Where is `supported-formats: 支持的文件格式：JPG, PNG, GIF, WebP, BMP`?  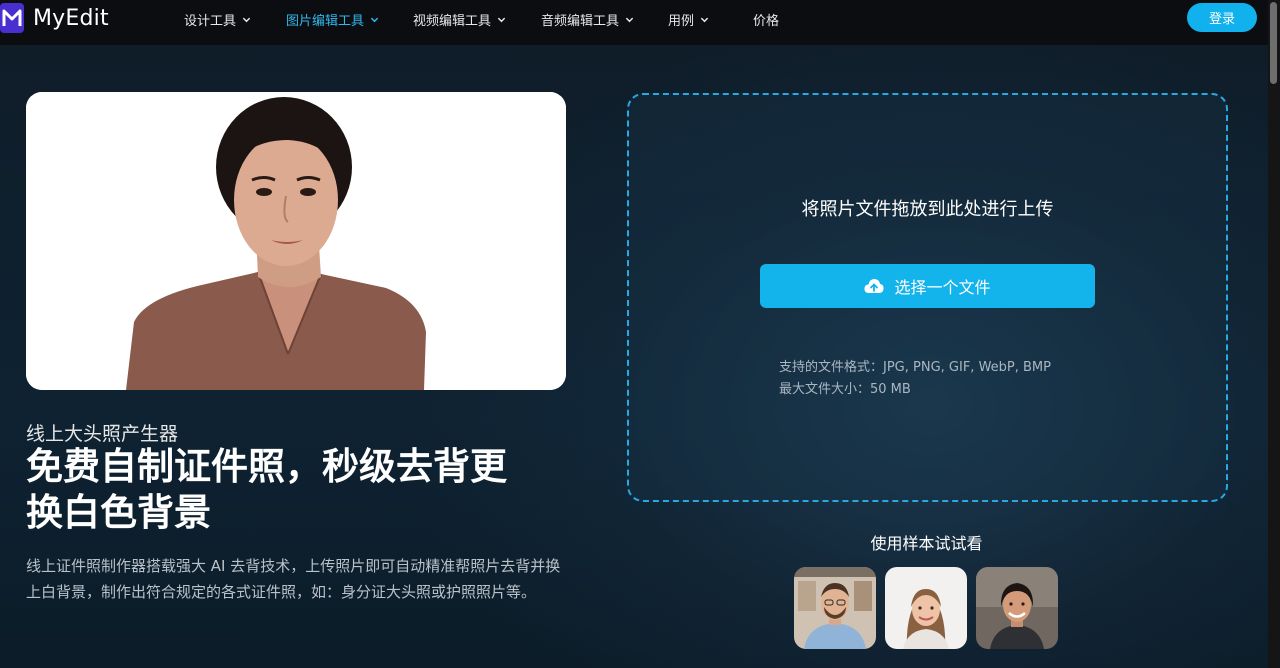 supported-formats: 支持的文件格式：JPG, PNG, GIF, WebP, BMP is located at coordinates (915, 367).